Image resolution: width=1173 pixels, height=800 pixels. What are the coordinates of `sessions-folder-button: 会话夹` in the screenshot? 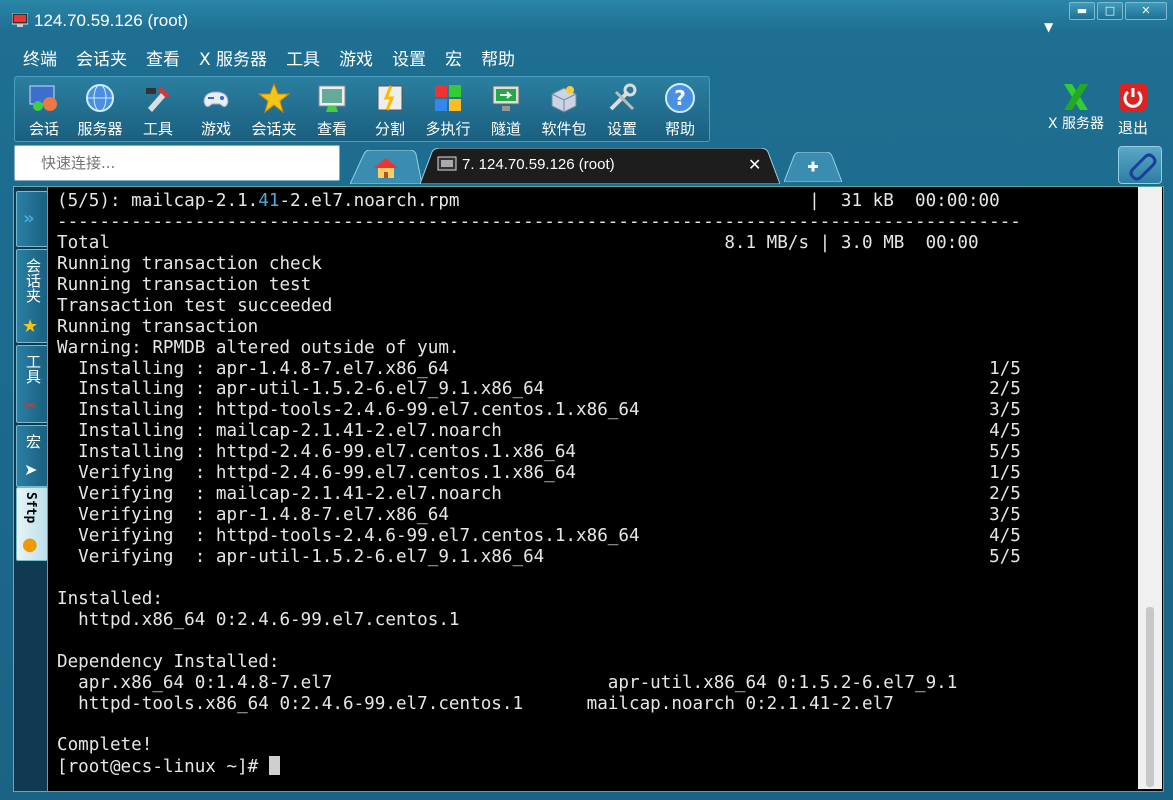 It's located at (274, 109).